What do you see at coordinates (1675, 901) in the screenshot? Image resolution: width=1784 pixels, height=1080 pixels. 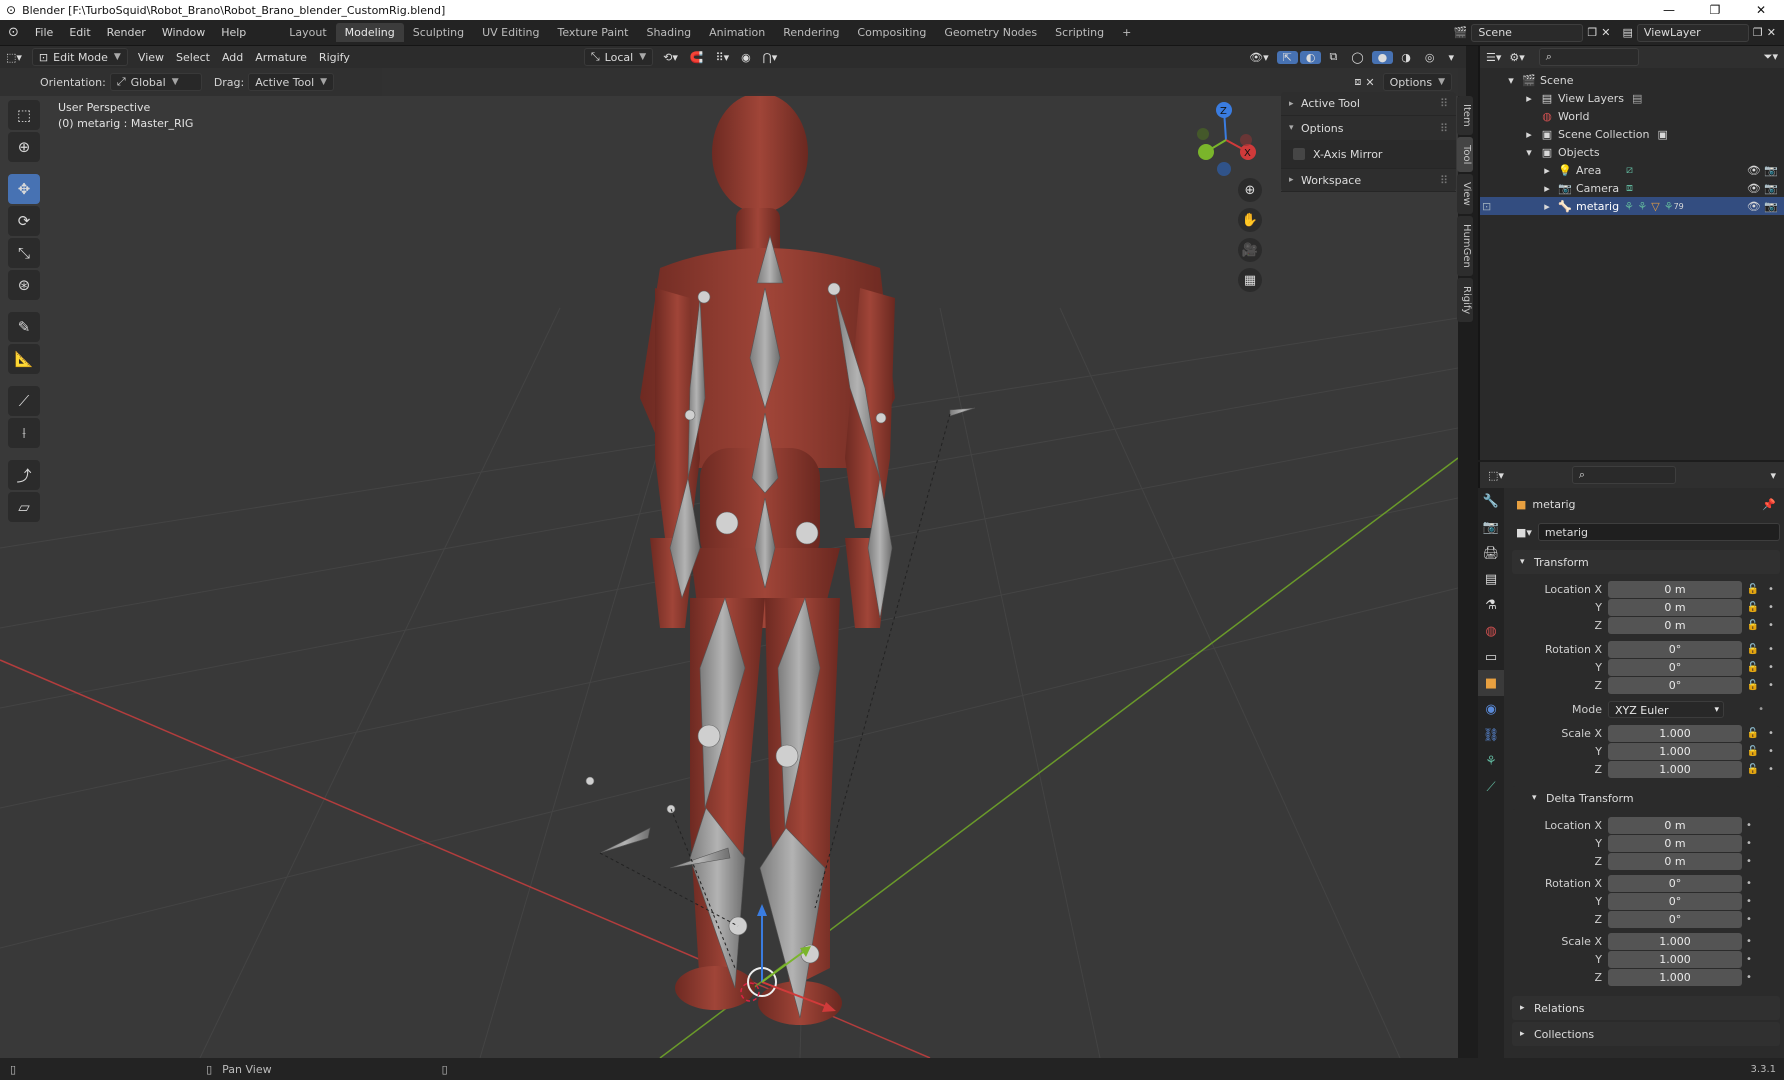 I see `delta-rotation-y-field: 0°` at bounding box center [1675, 901].